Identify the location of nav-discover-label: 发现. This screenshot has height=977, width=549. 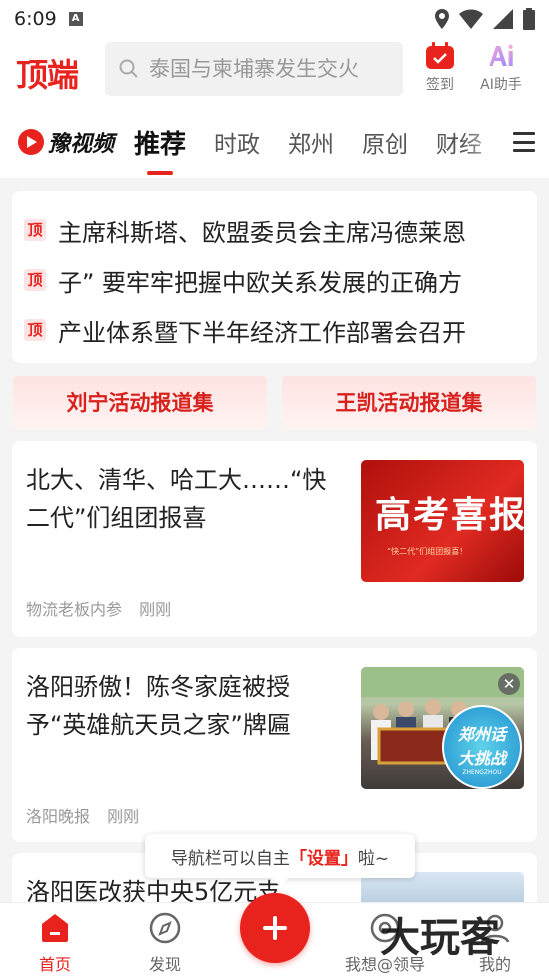
(164, 964).